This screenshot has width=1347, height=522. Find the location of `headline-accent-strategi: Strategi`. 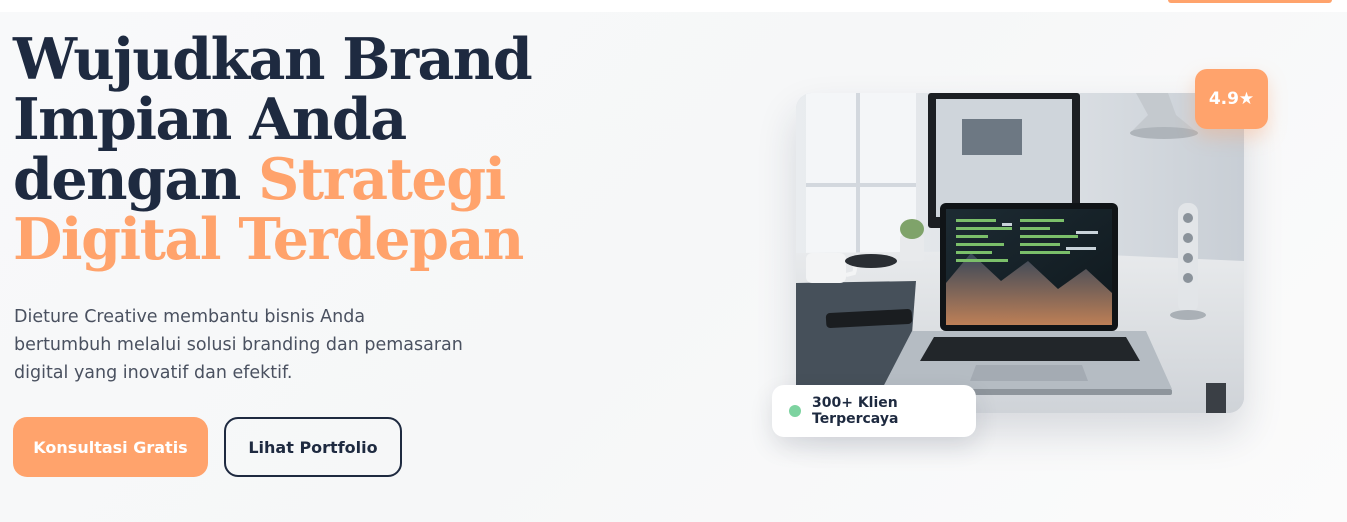

headline-accent-strategi: Strategi is located at coordinates (382, 179).